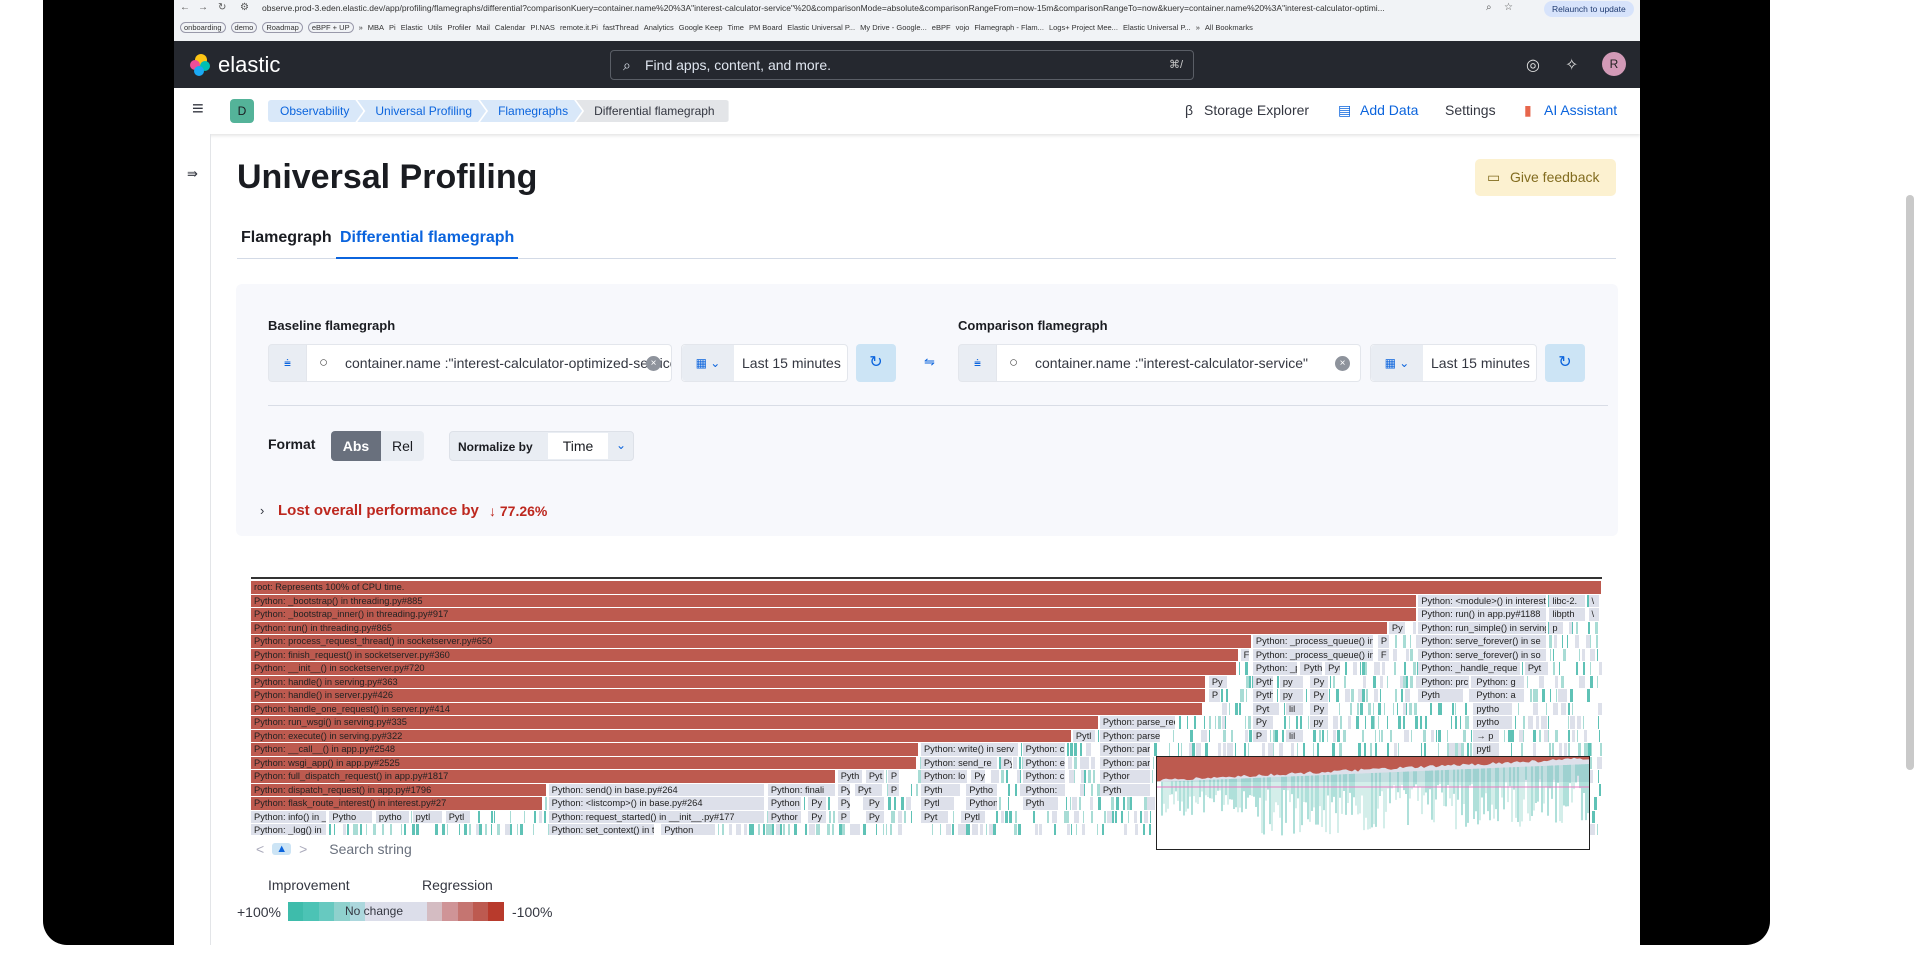  What do you see at coordinates (1487, 736) in the screenshot?
I see `flame-frame: → p` at bounding box center [1487, 736].